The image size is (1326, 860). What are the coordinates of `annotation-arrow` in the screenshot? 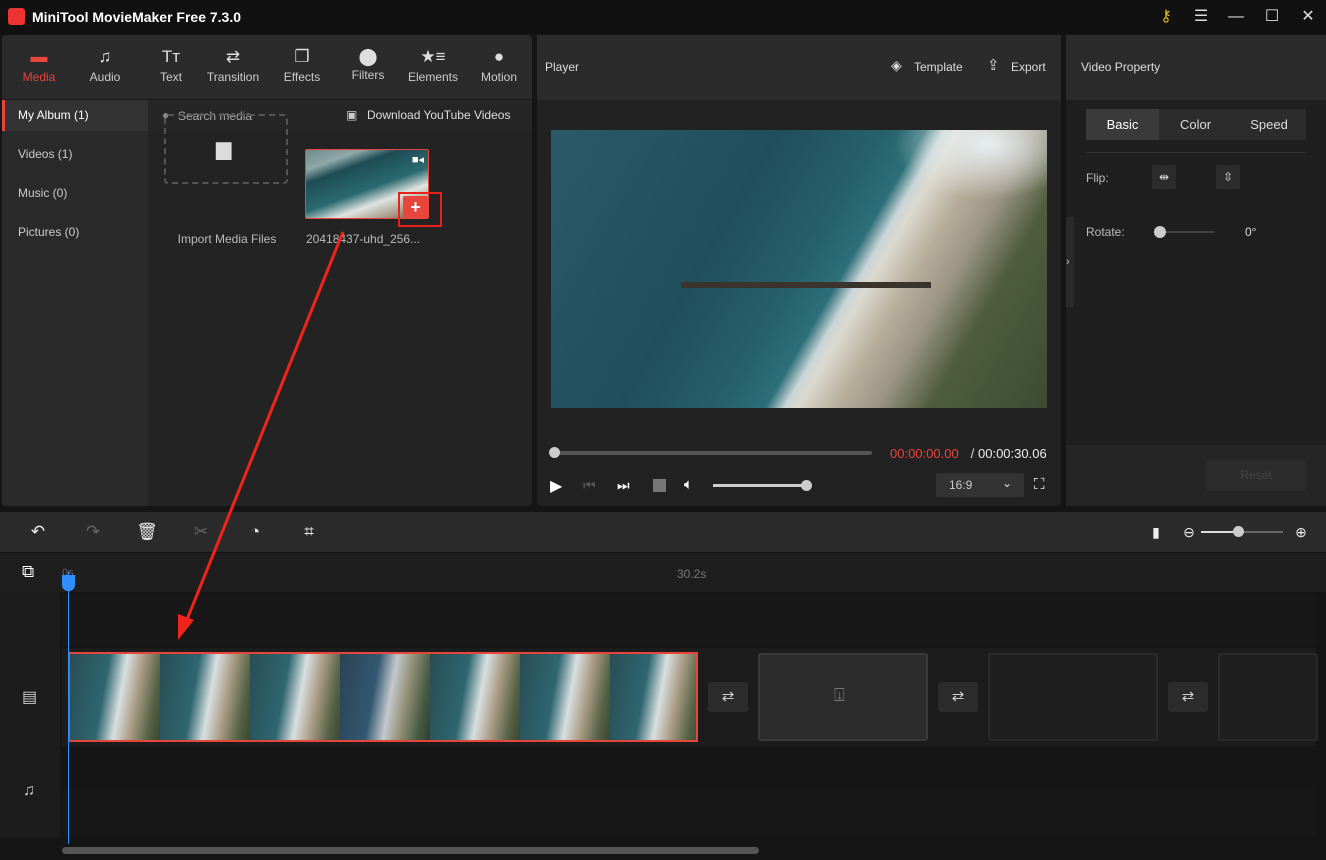 It's located at (261, 435).